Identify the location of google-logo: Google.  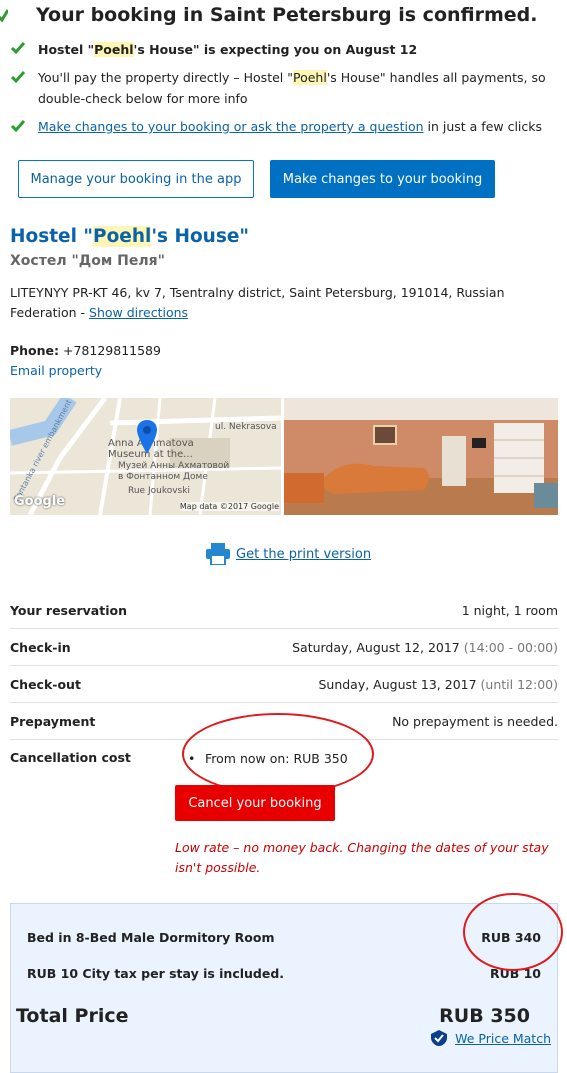
(40, 501).